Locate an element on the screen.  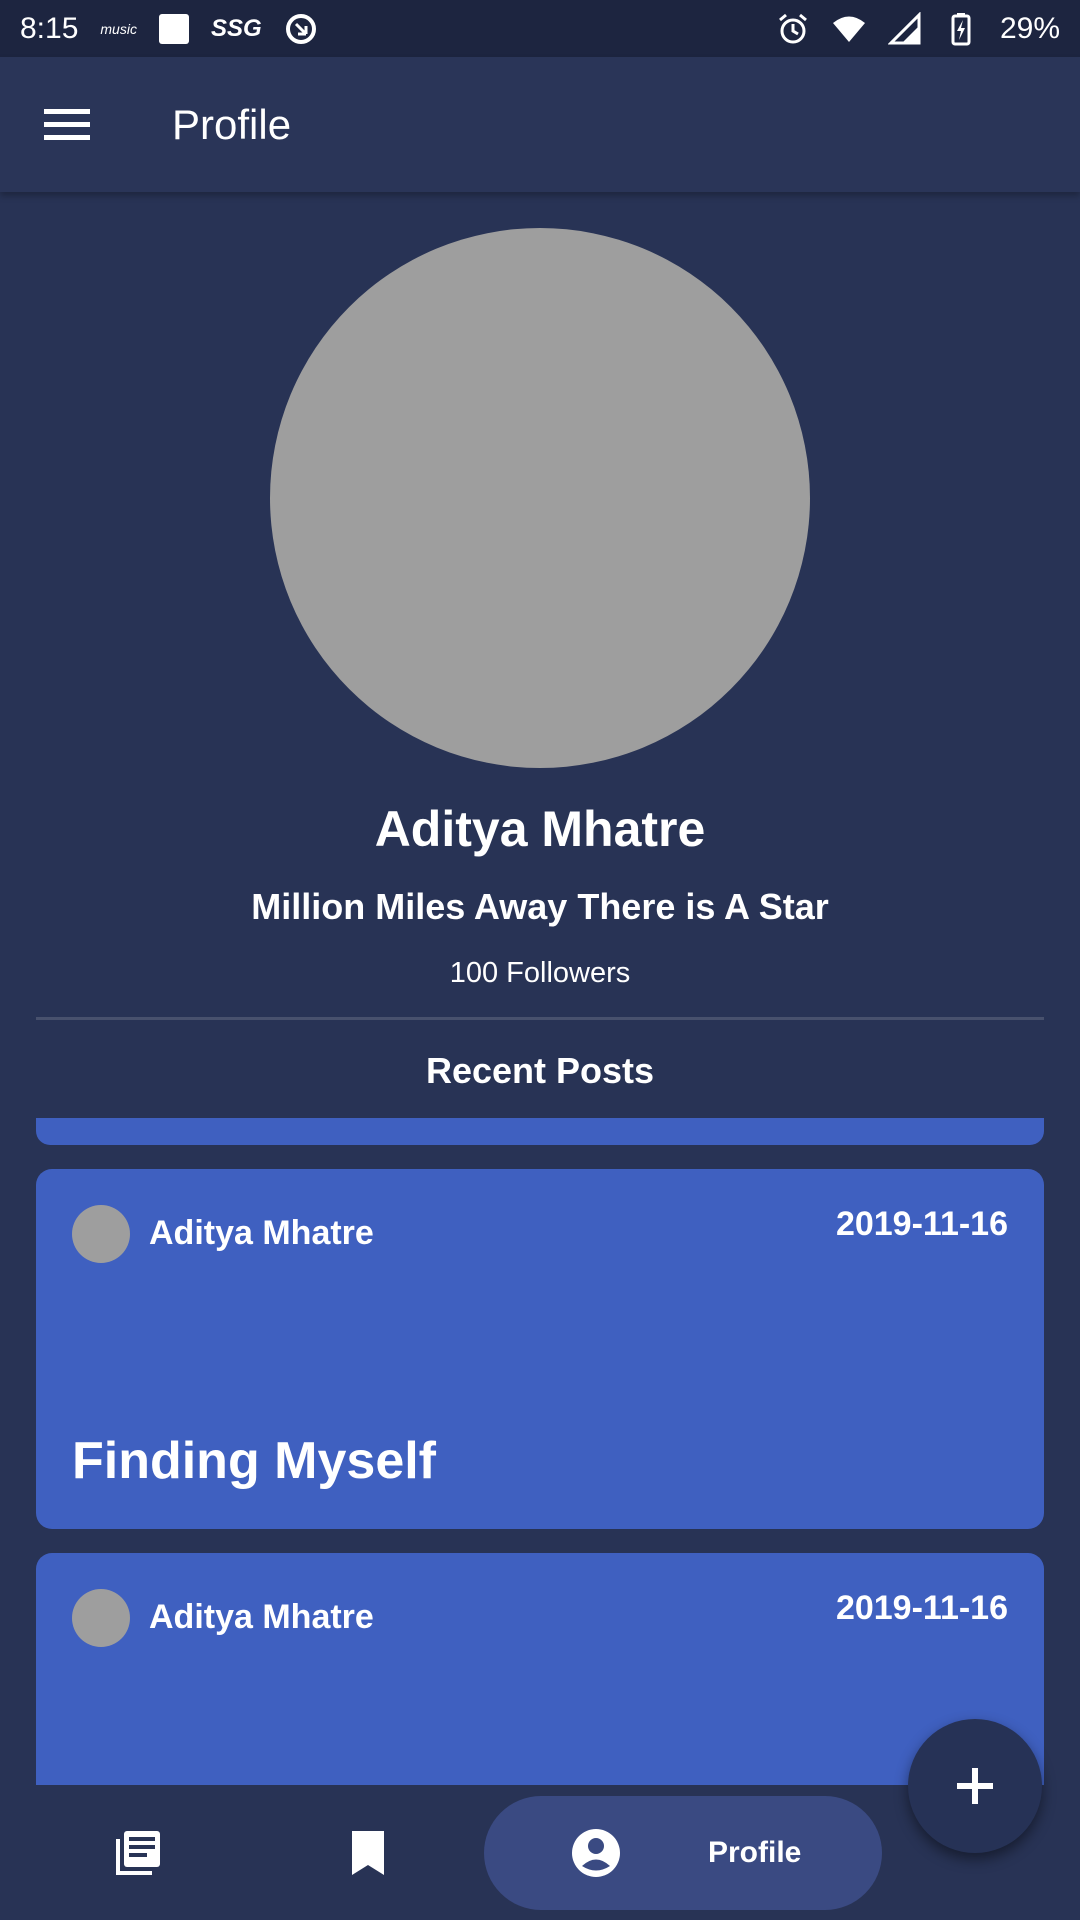
plus-icon is located at coordinates (975, 1786).